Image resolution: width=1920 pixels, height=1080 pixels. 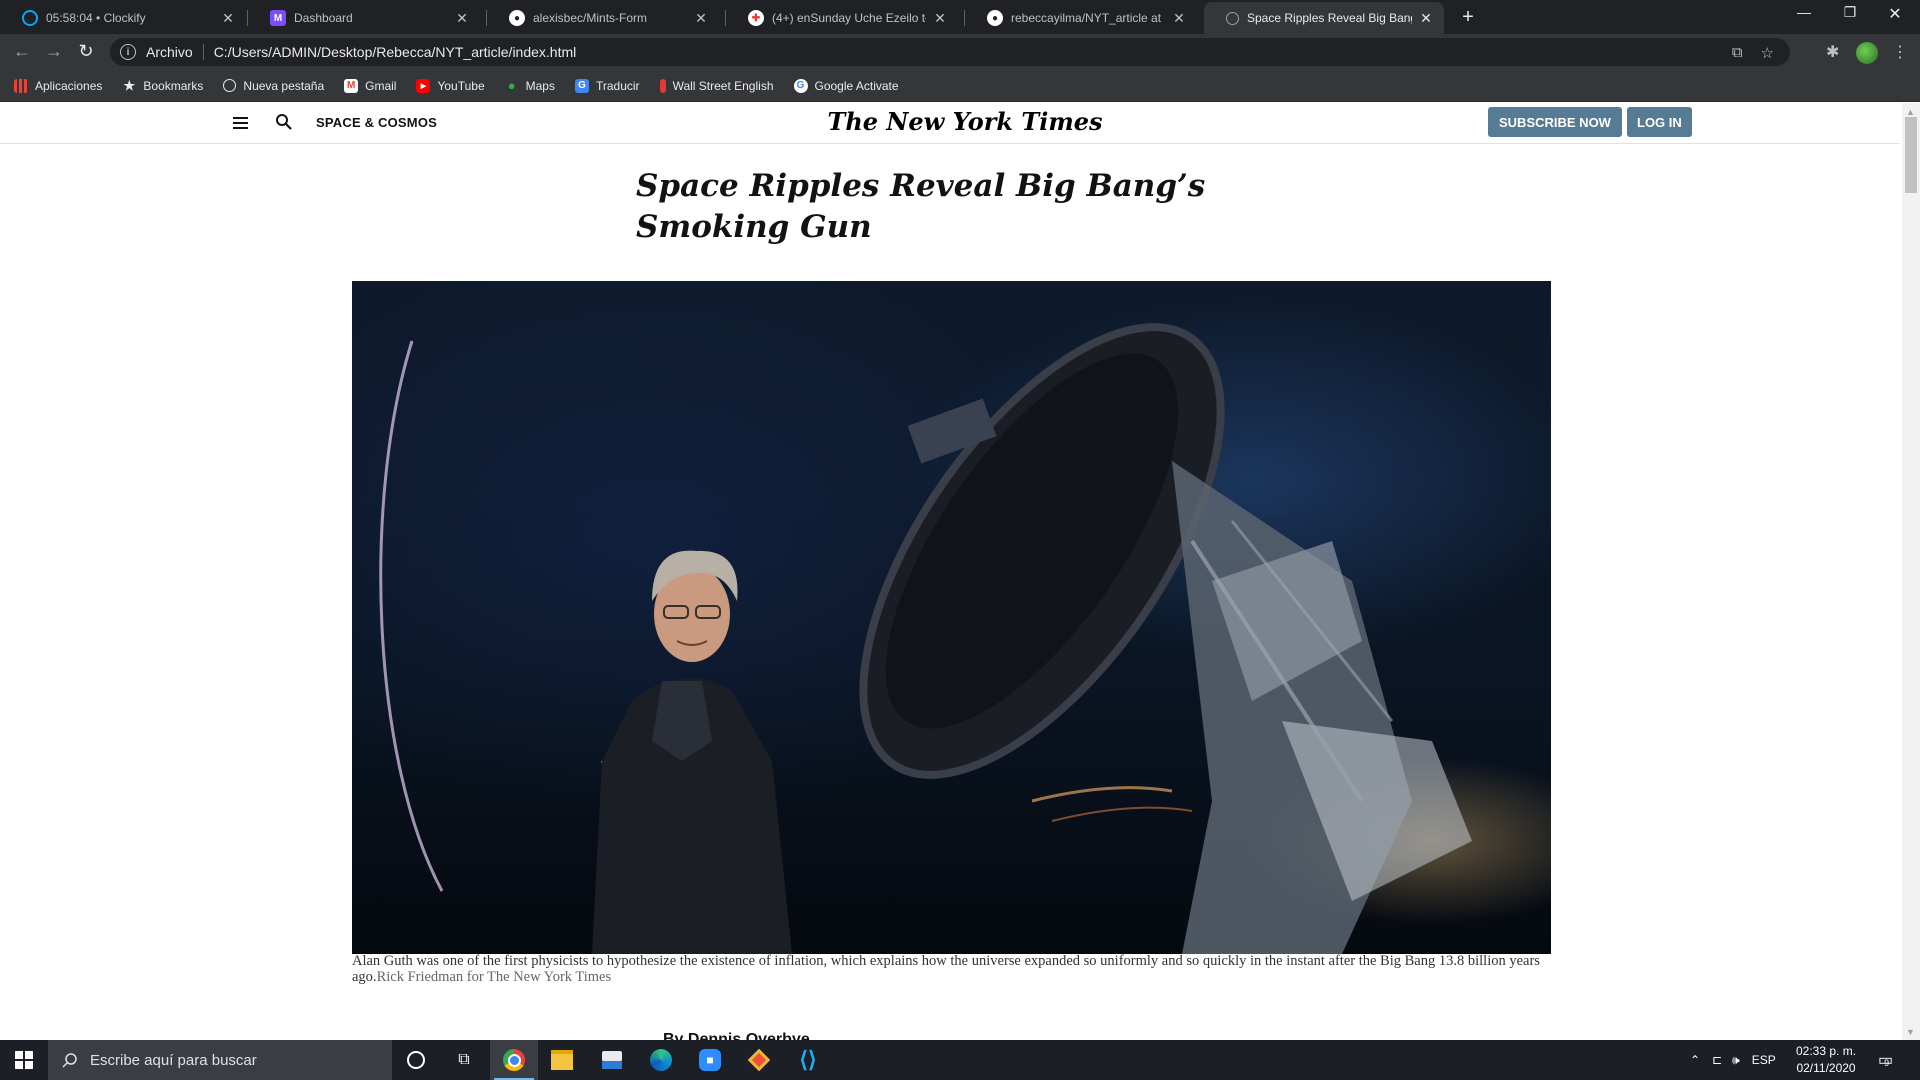 I want to click on google-icon: G, so click(x=800, y=85).